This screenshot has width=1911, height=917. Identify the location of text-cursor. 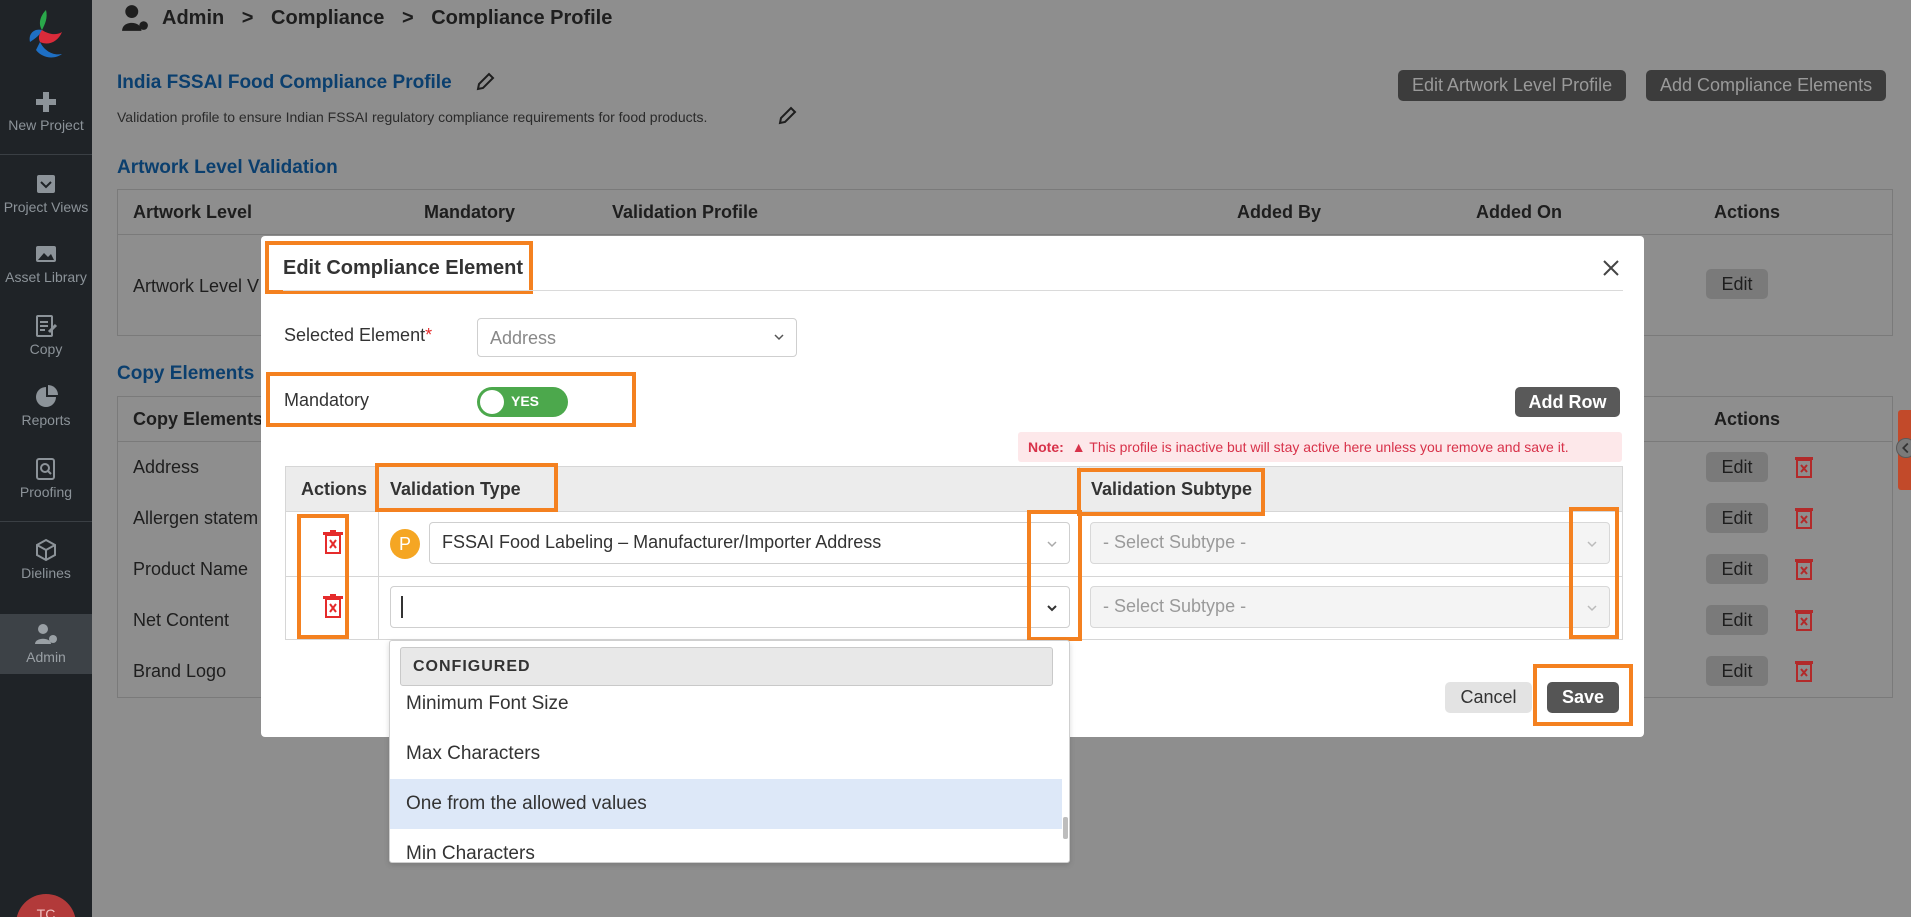
(402, 607).